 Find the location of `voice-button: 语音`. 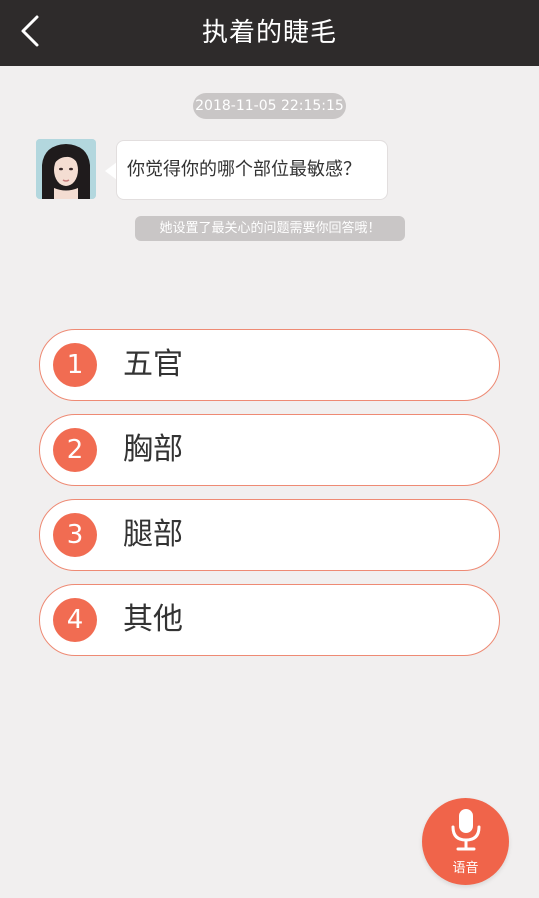

voice-button: 语音 is located at coordinates (465, 841).